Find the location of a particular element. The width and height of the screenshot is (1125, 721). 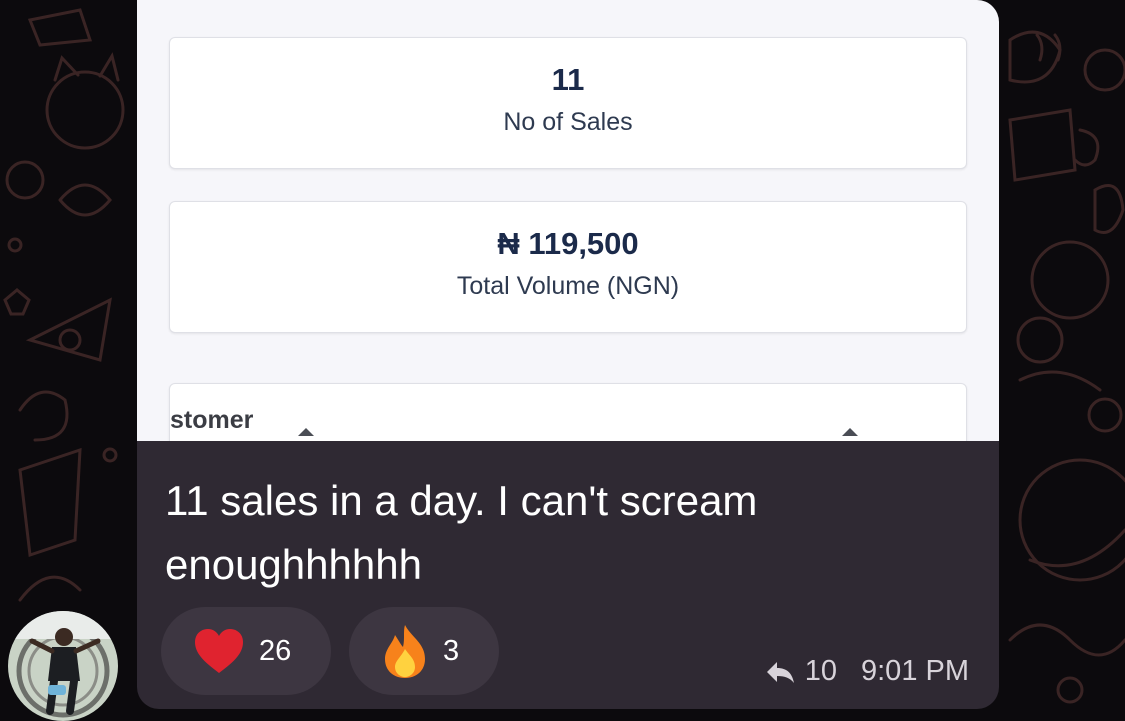

sender-avatar is located at coordinates (63, 666).